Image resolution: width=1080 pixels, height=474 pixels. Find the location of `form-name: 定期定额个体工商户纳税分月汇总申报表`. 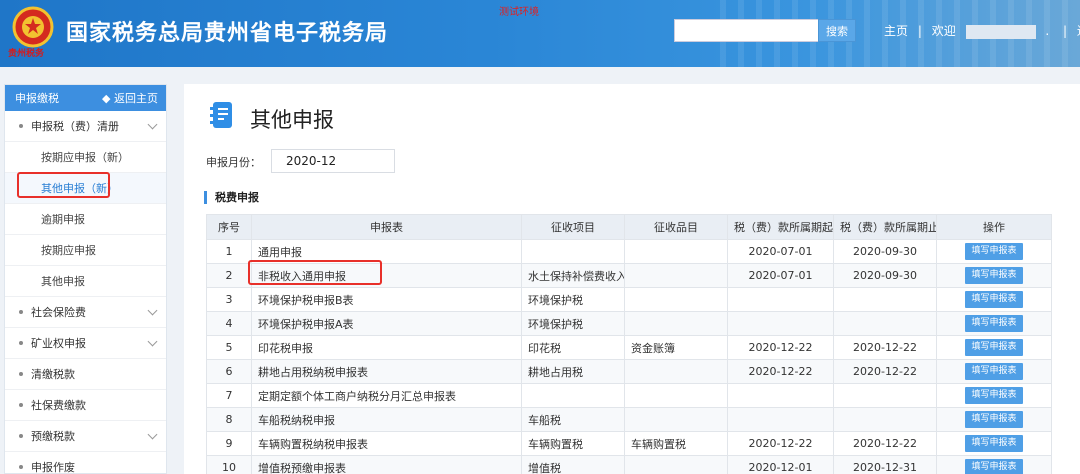

form-name: 定期定额个体工商户纳税分月汇总申报表 is located at coordinates (386, 395).